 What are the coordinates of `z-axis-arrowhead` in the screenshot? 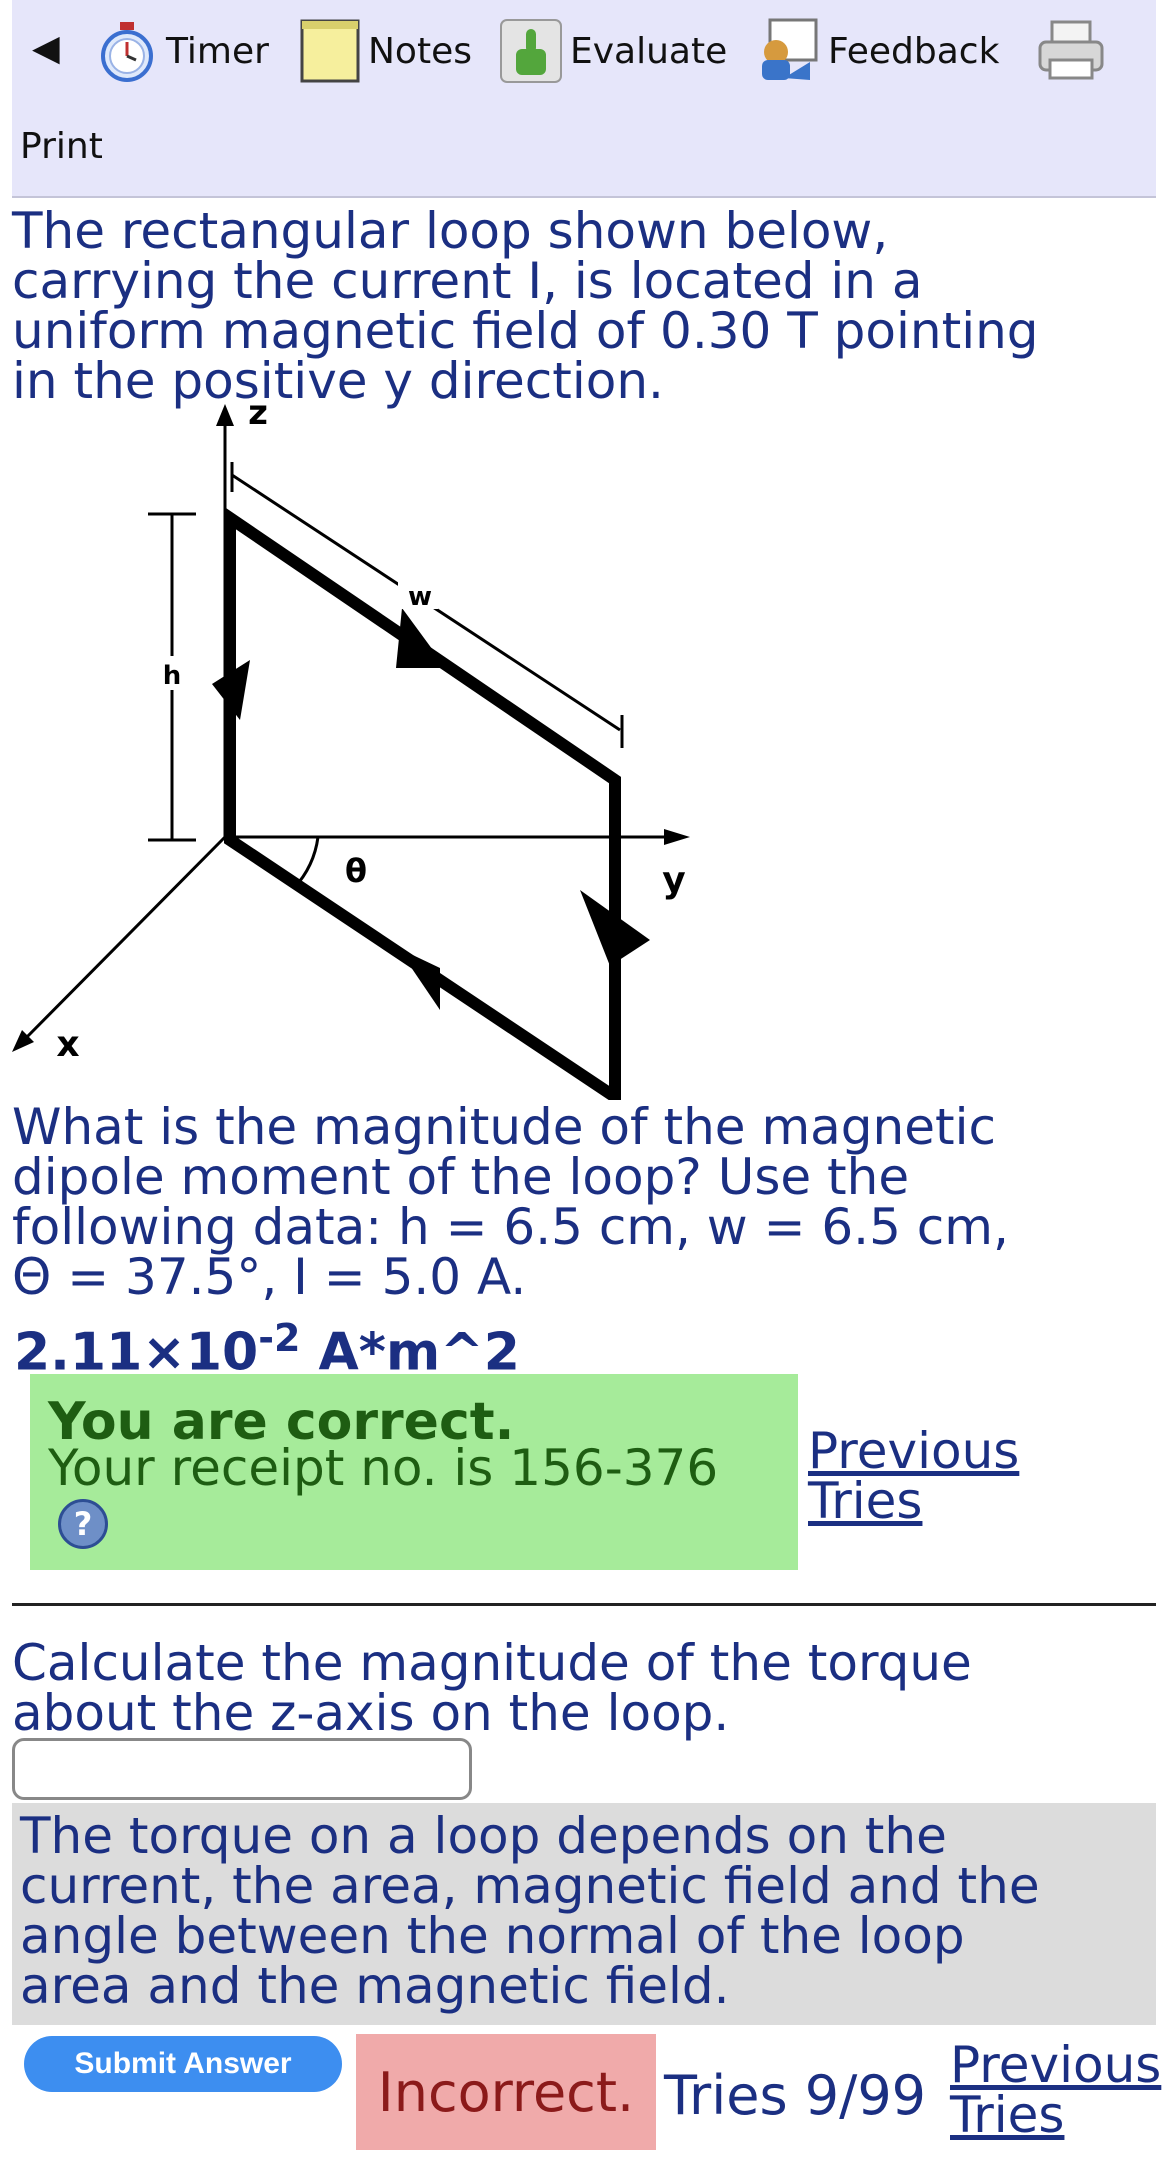 It's located at (225, 415).